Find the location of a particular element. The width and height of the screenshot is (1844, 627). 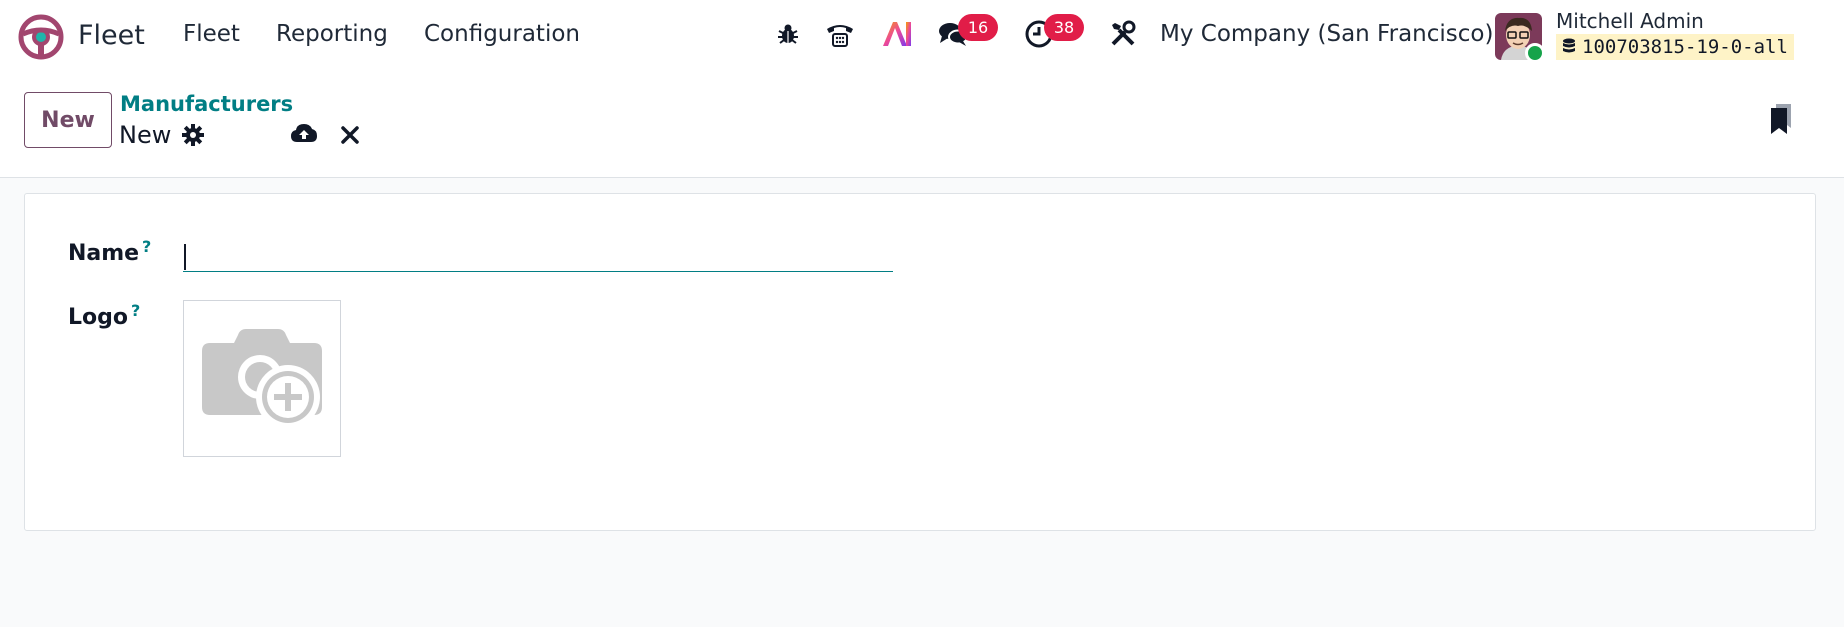

record-title: New is located at coordinates (145, 135).